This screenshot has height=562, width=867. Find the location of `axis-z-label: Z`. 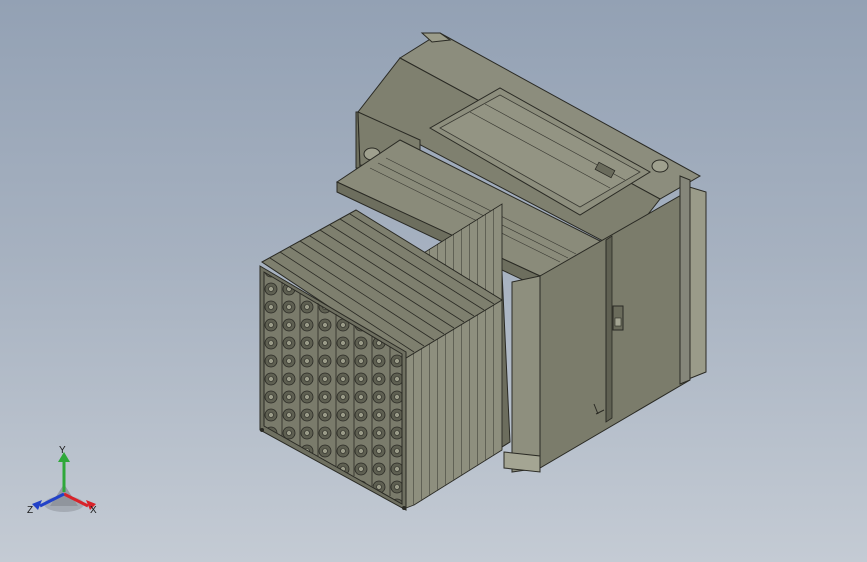

axis-z-label: Z is located at coordinates (30, 510).